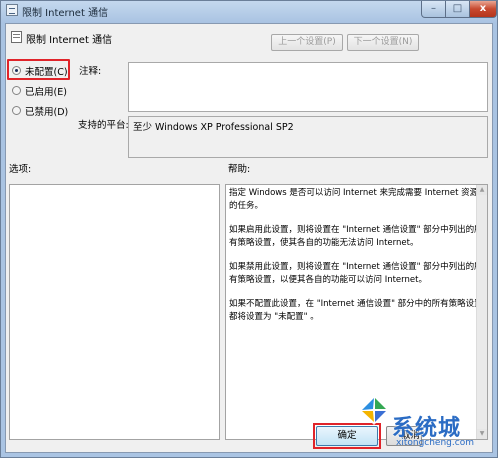 This screenshot has width=498, height=458. I want to click on platform-value: 至少 Windows XP Professional SP2, so click(213, 127).